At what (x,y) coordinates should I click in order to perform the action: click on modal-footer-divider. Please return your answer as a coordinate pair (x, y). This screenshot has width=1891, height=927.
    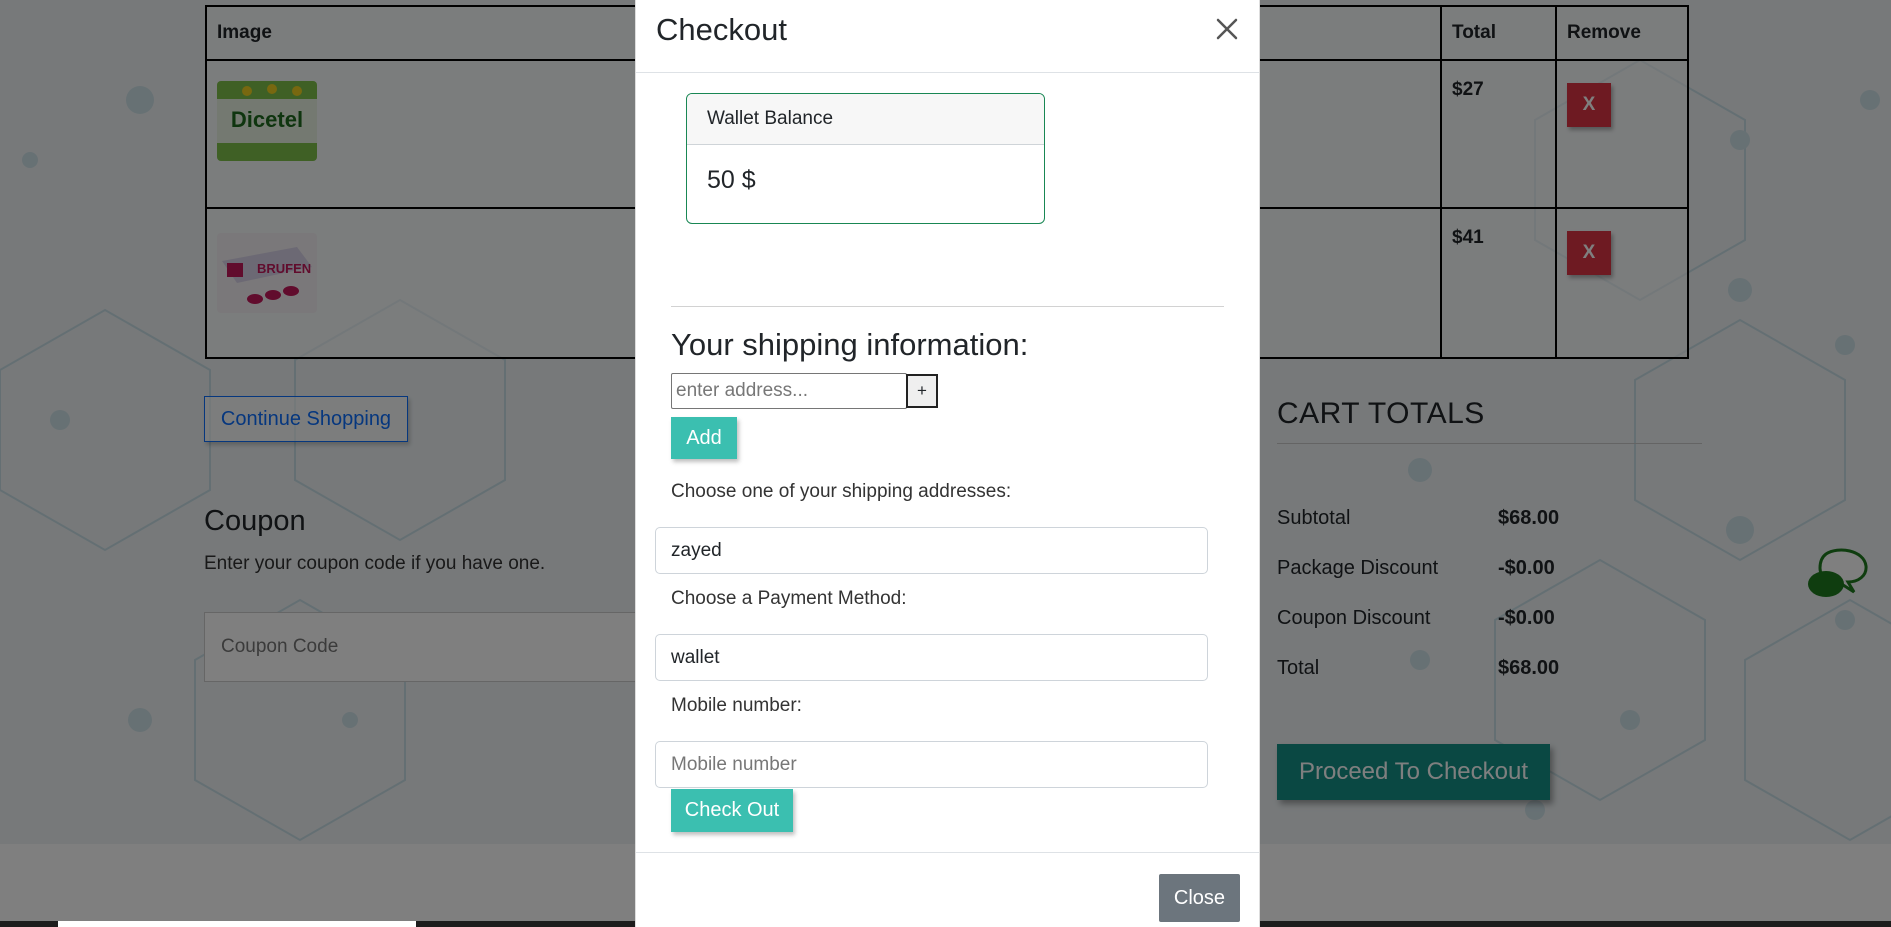
    Looking at the image, I should click on (947, 852).